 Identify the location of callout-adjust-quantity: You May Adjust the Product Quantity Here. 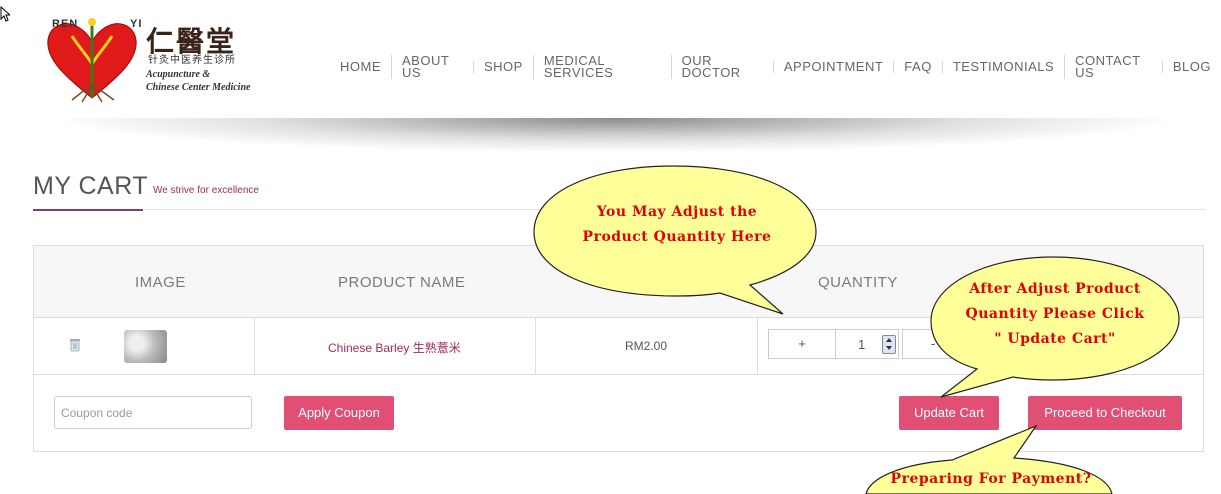
(678, 242).